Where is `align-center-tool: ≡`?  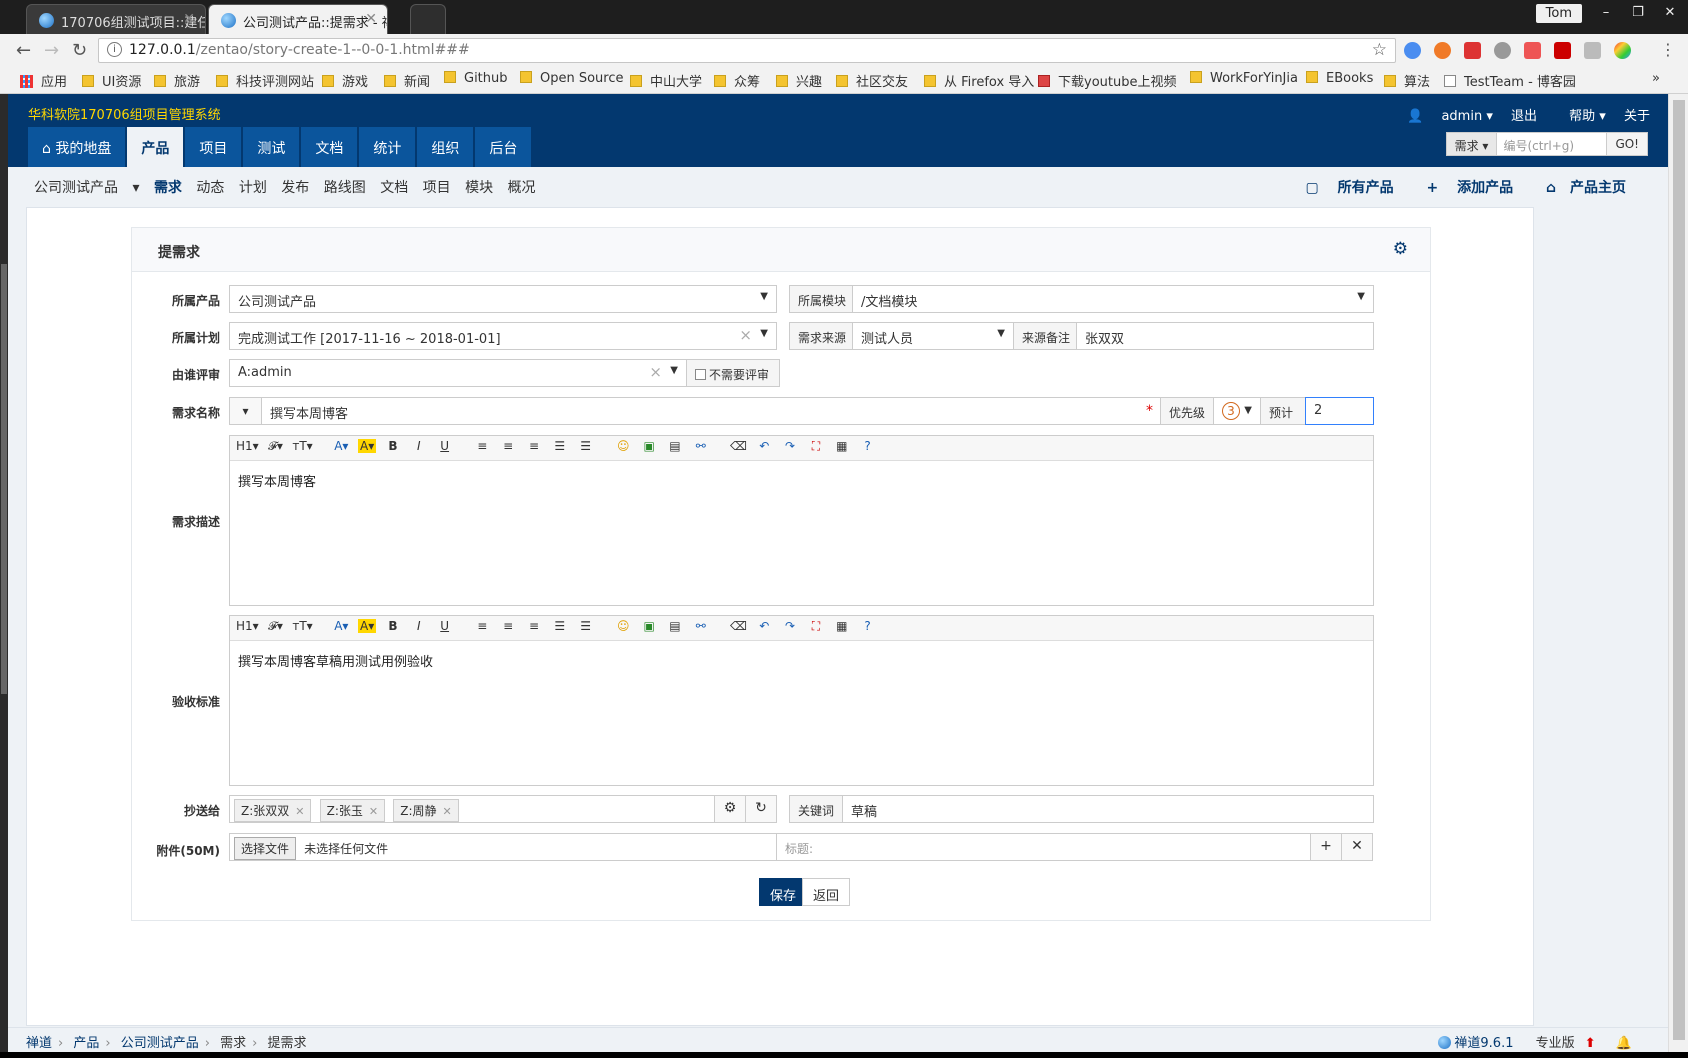
align-center-tool: ≡ is located at coordinates (508, 626).